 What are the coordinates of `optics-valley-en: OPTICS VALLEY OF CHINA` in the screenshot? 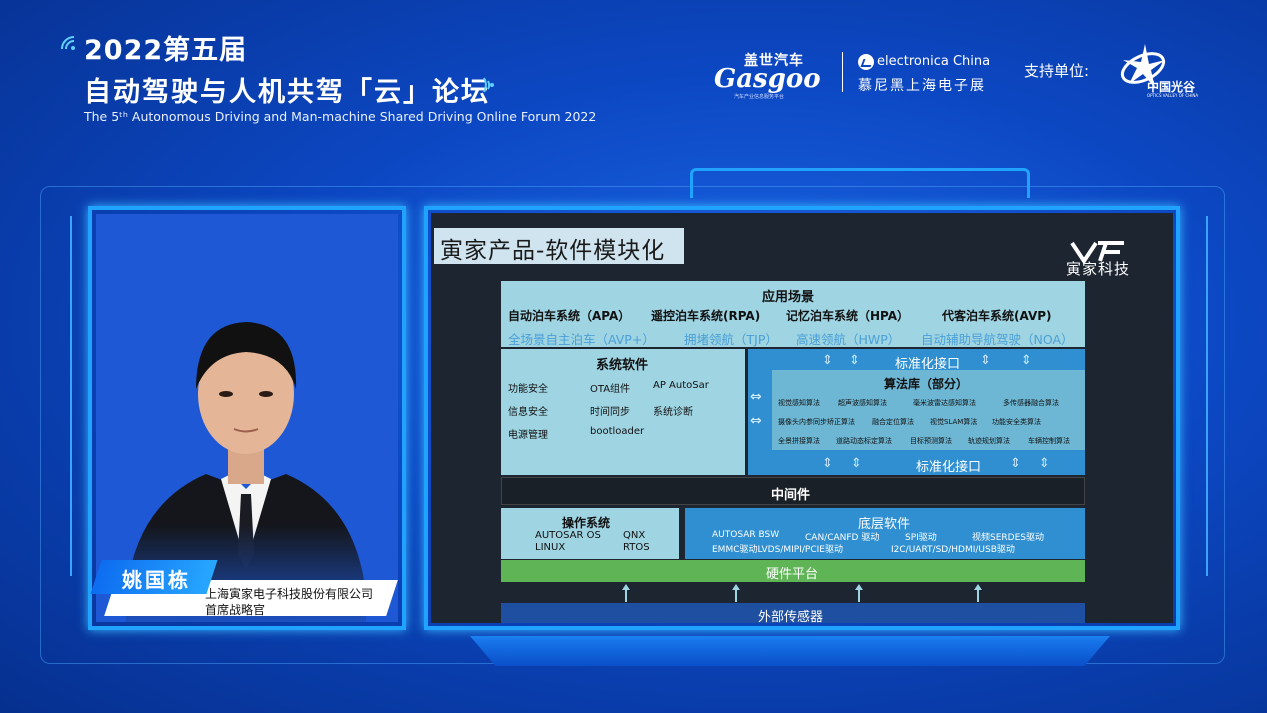 It's located at (1173, 95).